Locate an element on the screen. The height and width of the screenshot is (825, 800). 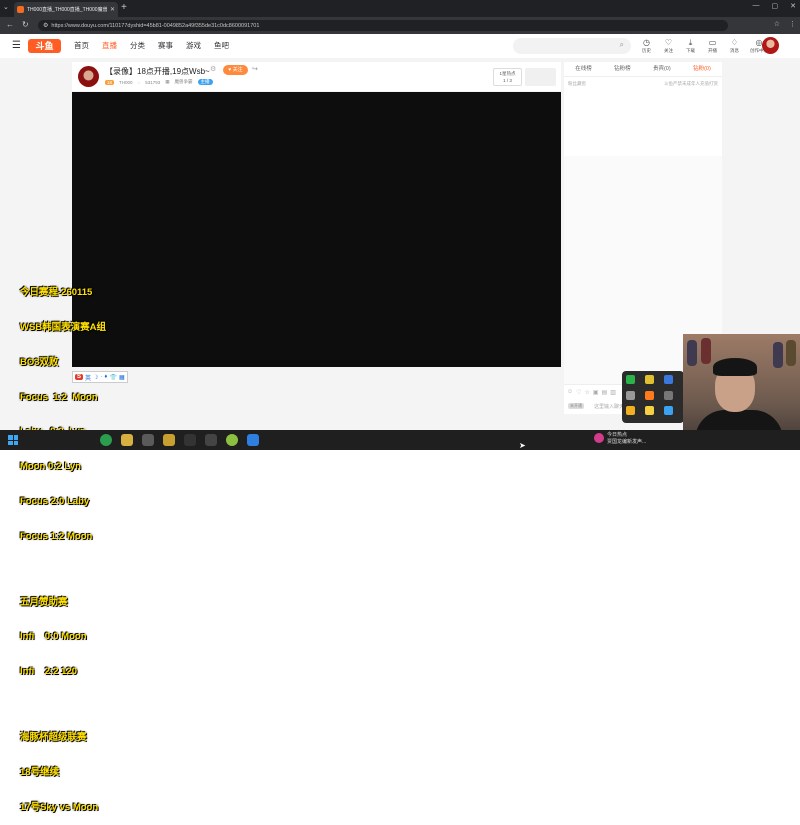
windows-start-icon is located at coordinates (13, 440).